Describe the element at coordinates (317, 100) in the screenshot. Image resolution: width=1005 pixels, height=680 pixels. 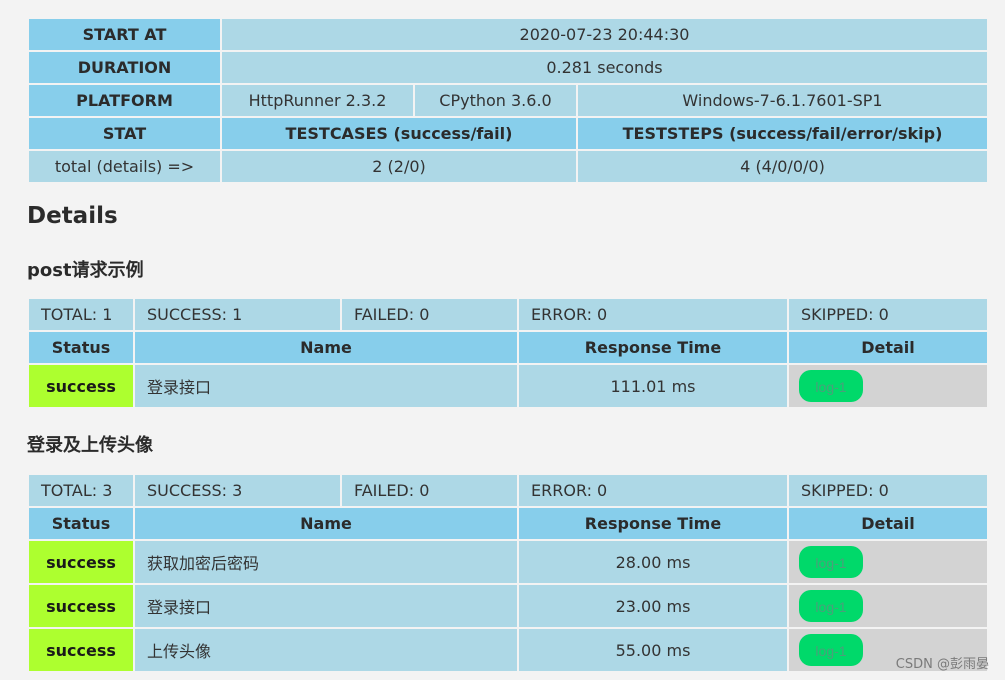
I see `platform-httprunner: HttpRunner 2.3.2` at that location.